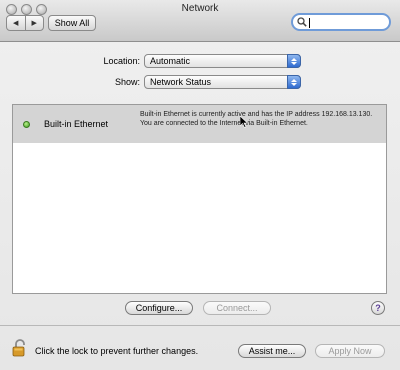 The image size is (400, 370). I want to click on forward-icon: ▶, so click(34, 23).